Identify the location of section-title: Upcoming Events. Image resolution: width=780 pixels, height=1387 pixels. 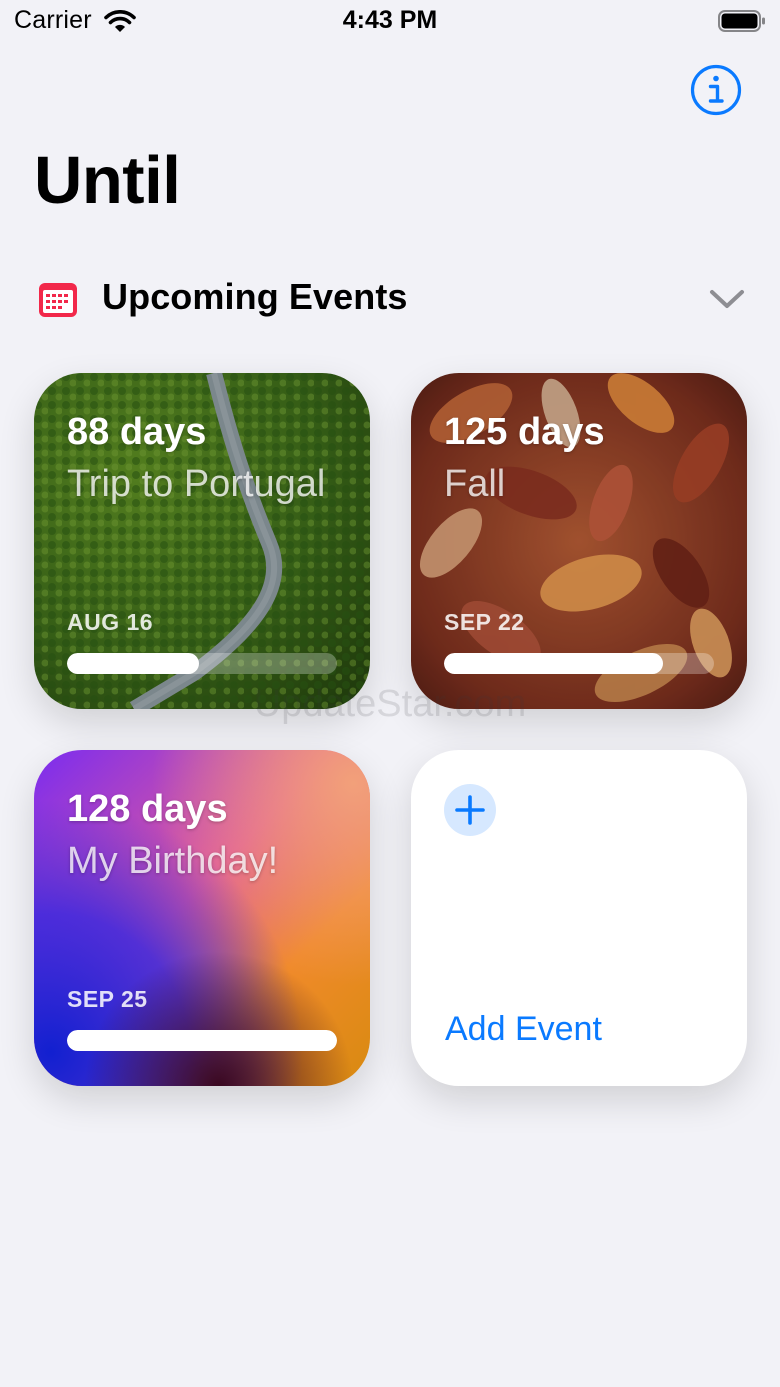
(255, 296).